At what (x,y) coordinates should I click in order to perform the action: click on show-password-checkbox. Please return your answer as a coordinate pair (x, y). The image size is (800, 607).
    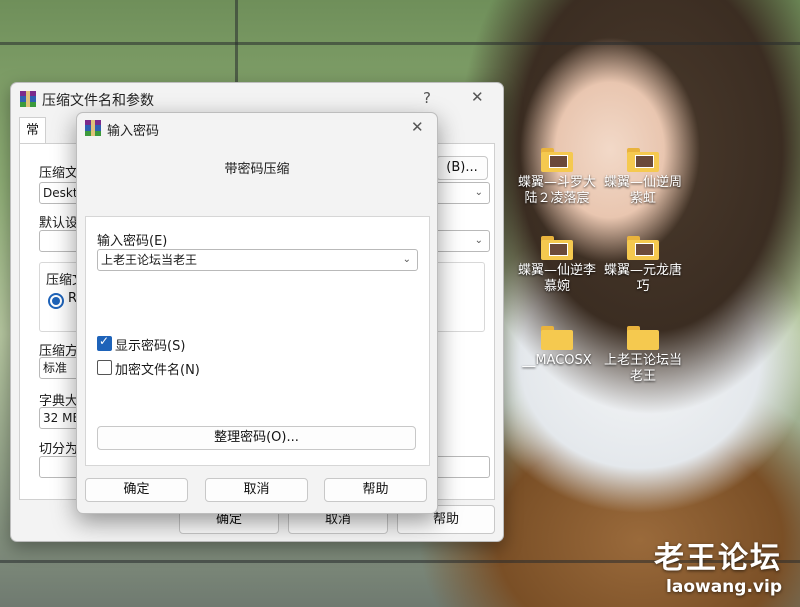
    Looking at the image, I should click on (104, 342).